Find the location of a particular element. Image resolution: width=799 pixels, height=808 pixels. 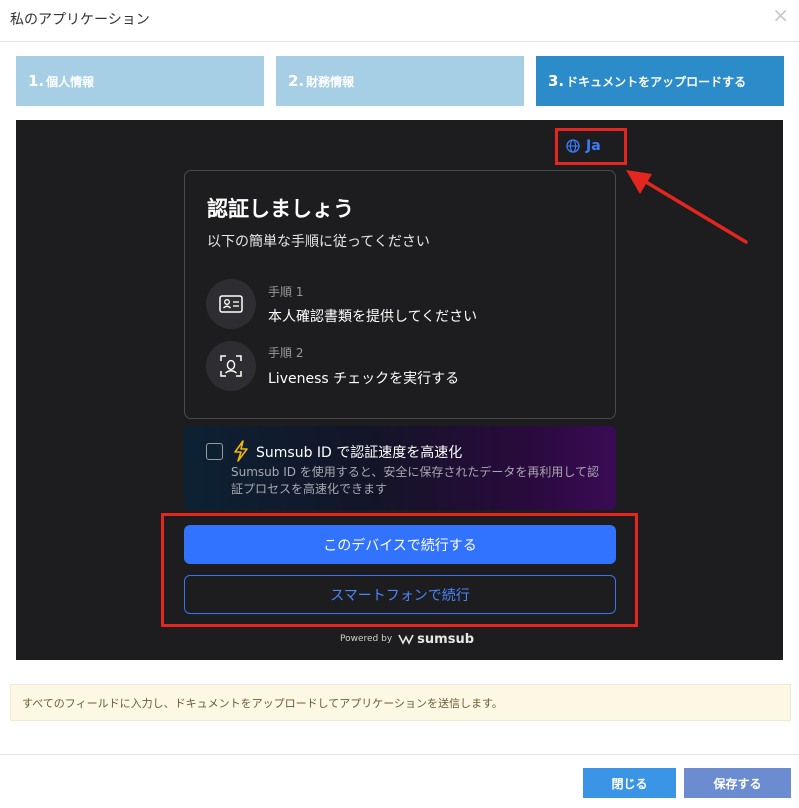

lightning-icon is located at coordinates (241, 451).